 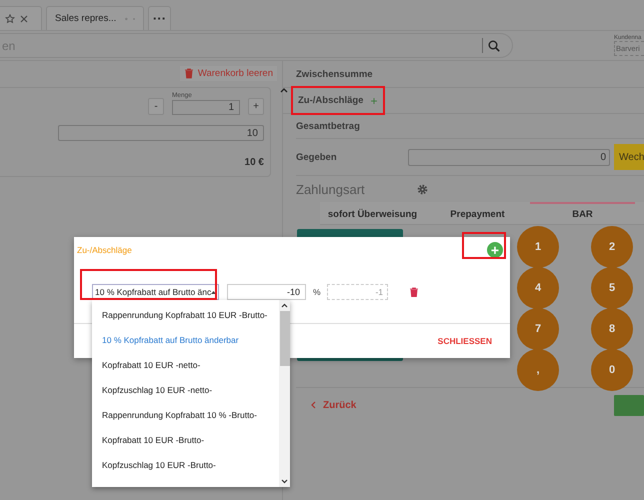 What do you see at coordinates (159, 18) in the screenshot?
I see `more-tabs-button: ···` at bounding box center [159, 18].